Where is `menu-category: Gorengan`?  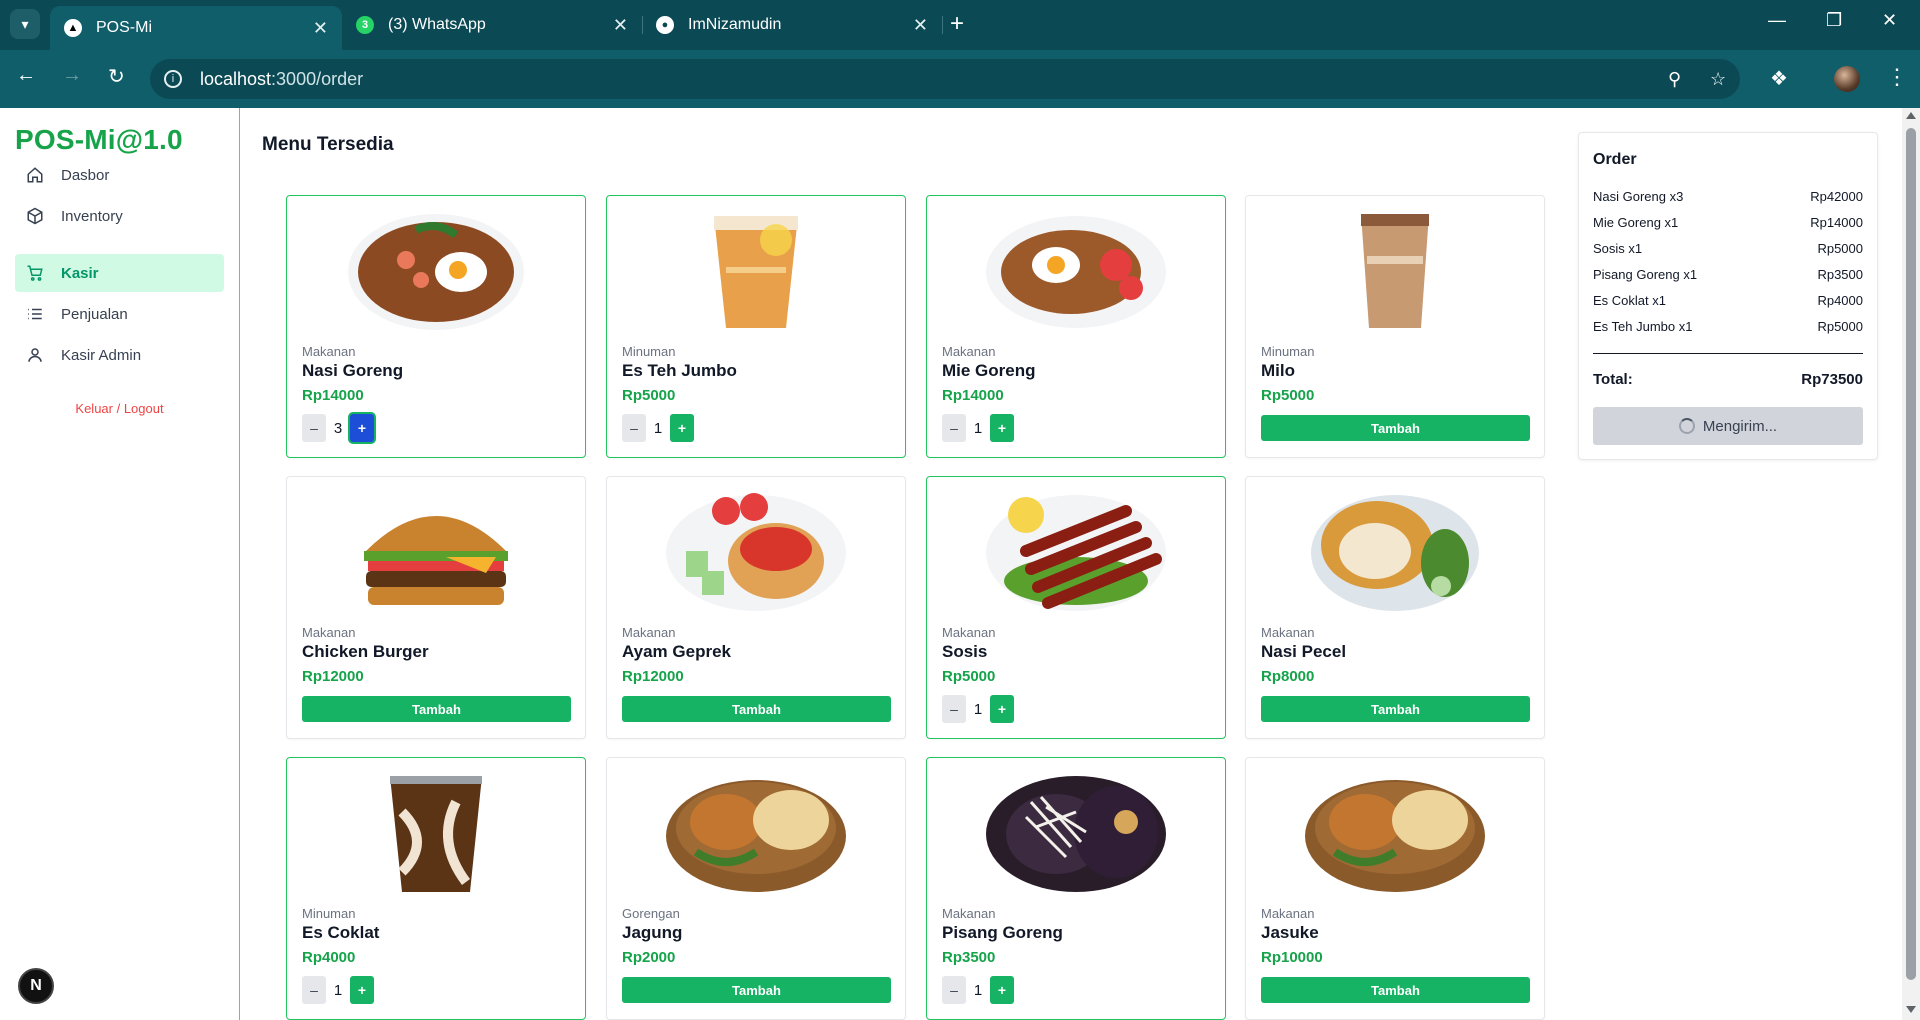
menu-category: Gorengan is located at coordinates (651, 913).